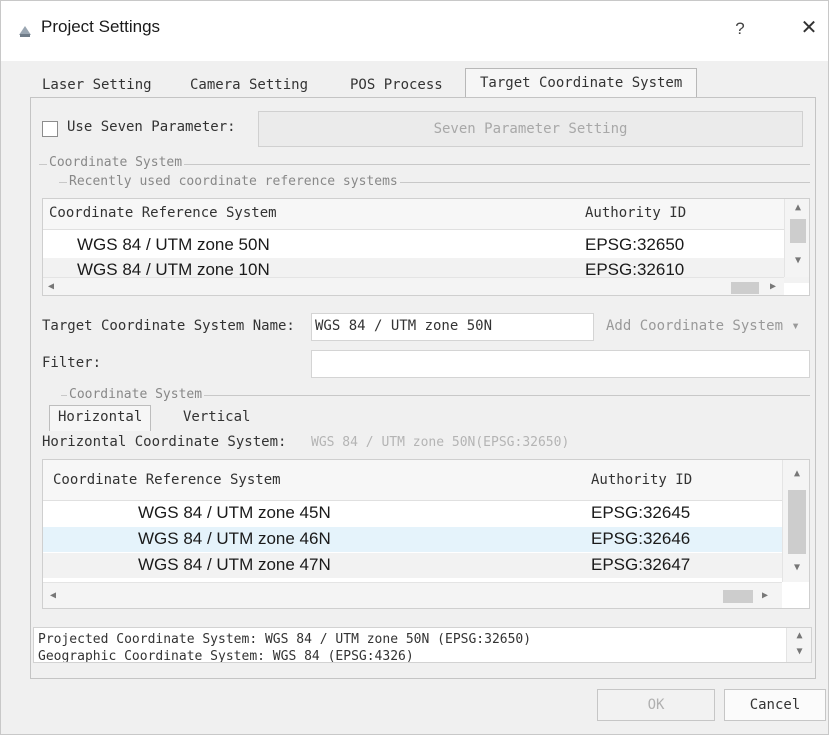 The image size is (829, 735). What do you see at coordinates (775, 705) in the screenshot?
I see `cancel-button: Cancel` at bounding box center [775, 705].